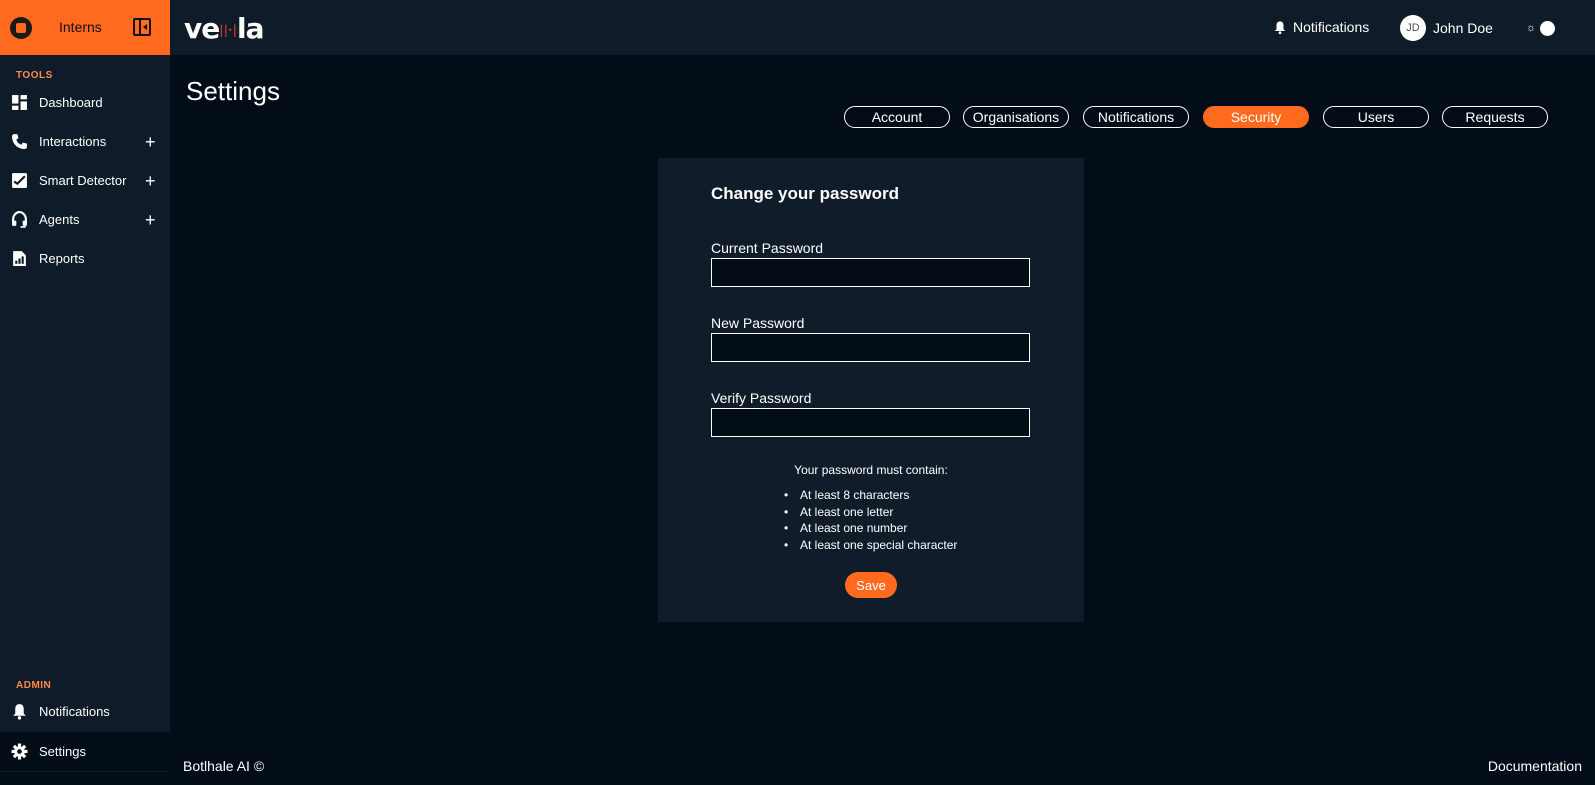 The height and width of the screenshot is (785, 1595). Describe the element at coordinates (870, 529) in the screenshot. I see `list-item: At least one number` at that location.